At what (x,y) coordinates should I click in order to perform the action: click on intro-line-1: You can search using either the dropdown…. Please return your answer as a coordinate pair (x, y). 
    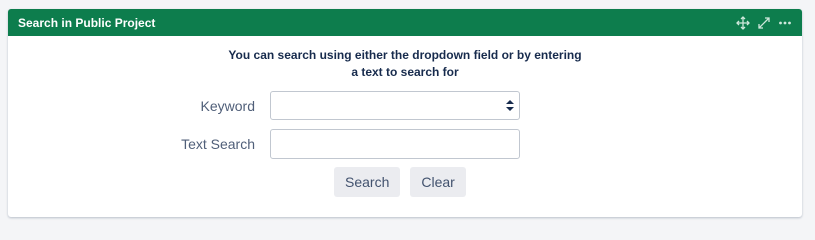
    Looking at the image, I should click on (405, 55).